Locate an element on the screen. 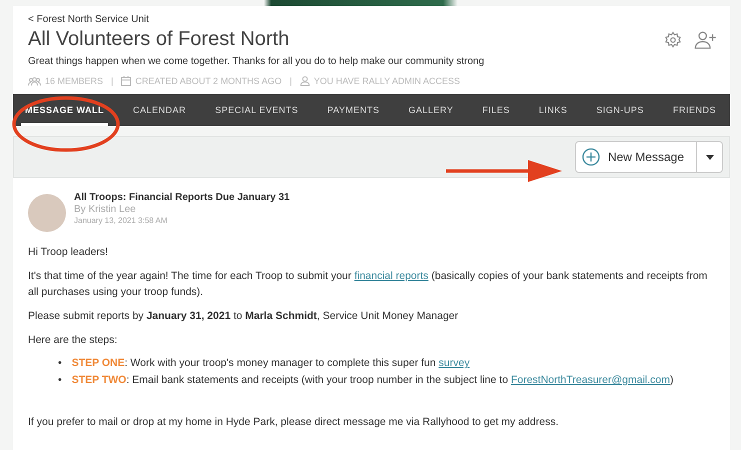 This screenshot has height=450, width=741. nav-tab: SPECIAL EVENTS is located at coordinates (256, 110).